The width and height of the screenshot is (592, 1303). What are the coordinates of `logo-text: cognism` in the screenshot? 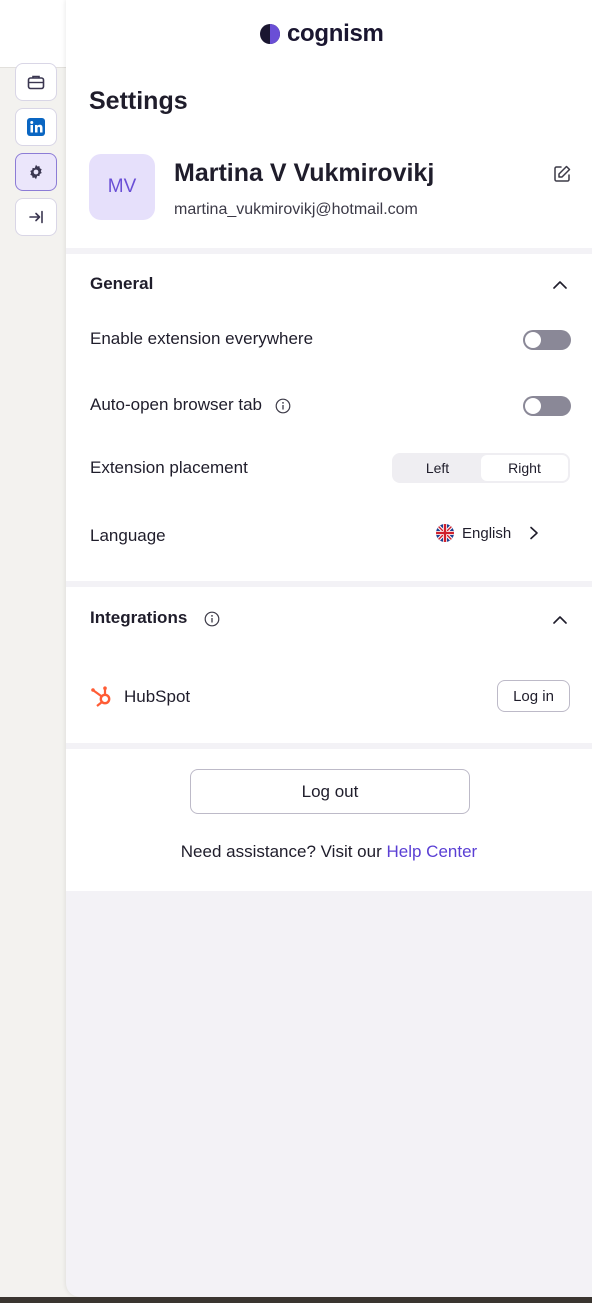 It's located at (335, 33).